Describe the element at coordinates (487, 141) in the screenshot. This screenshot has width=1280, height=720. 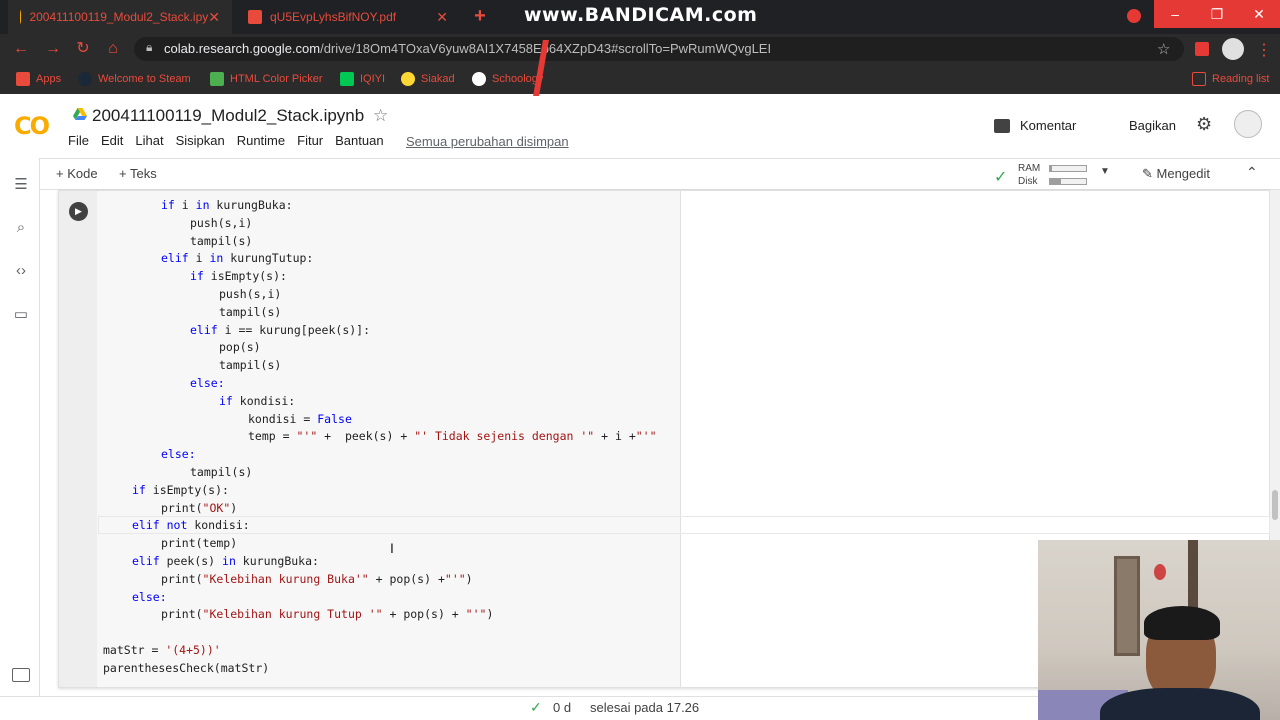
I see `save-status-link: Semua perubahan disimpan` at that location.